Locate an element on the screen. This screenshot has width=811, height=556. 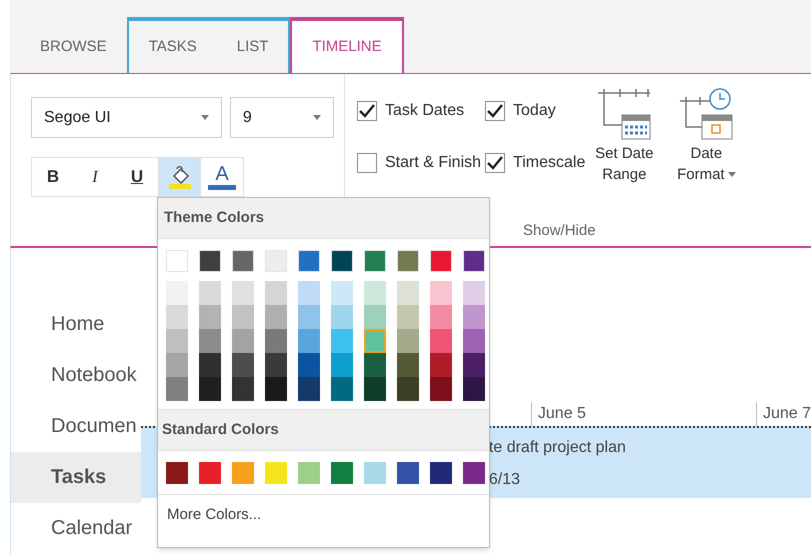
ribbon-tab: LIST is located at coordinates (252, 47).